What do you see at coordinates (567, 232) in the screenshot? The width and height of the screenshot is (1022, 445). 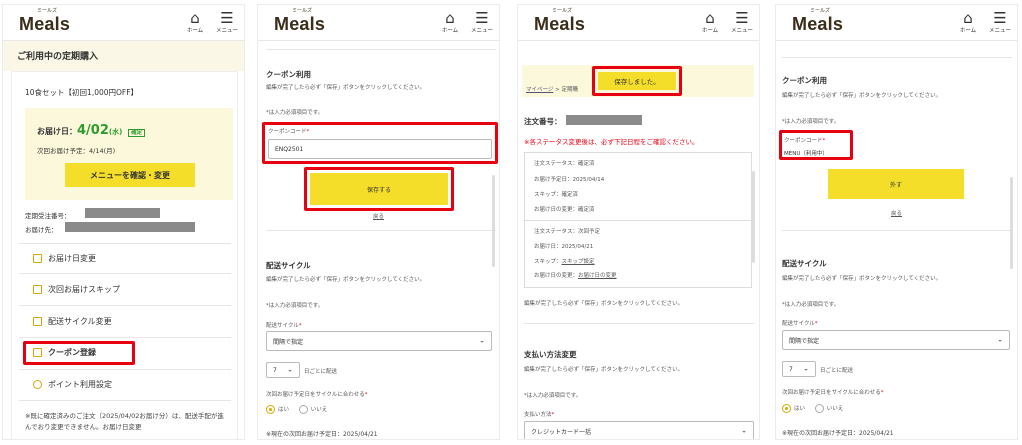 I see `box2-status: 注文ステータス：次回予定` at bounding box center [567, 232].